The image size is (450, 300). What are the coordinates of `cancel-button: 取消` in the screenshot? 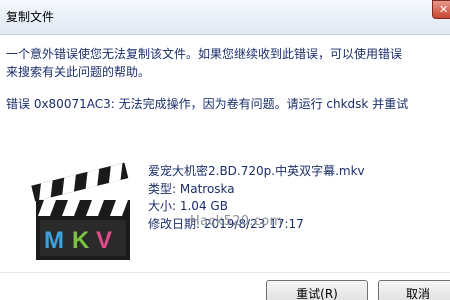 It's located at (414, 290).